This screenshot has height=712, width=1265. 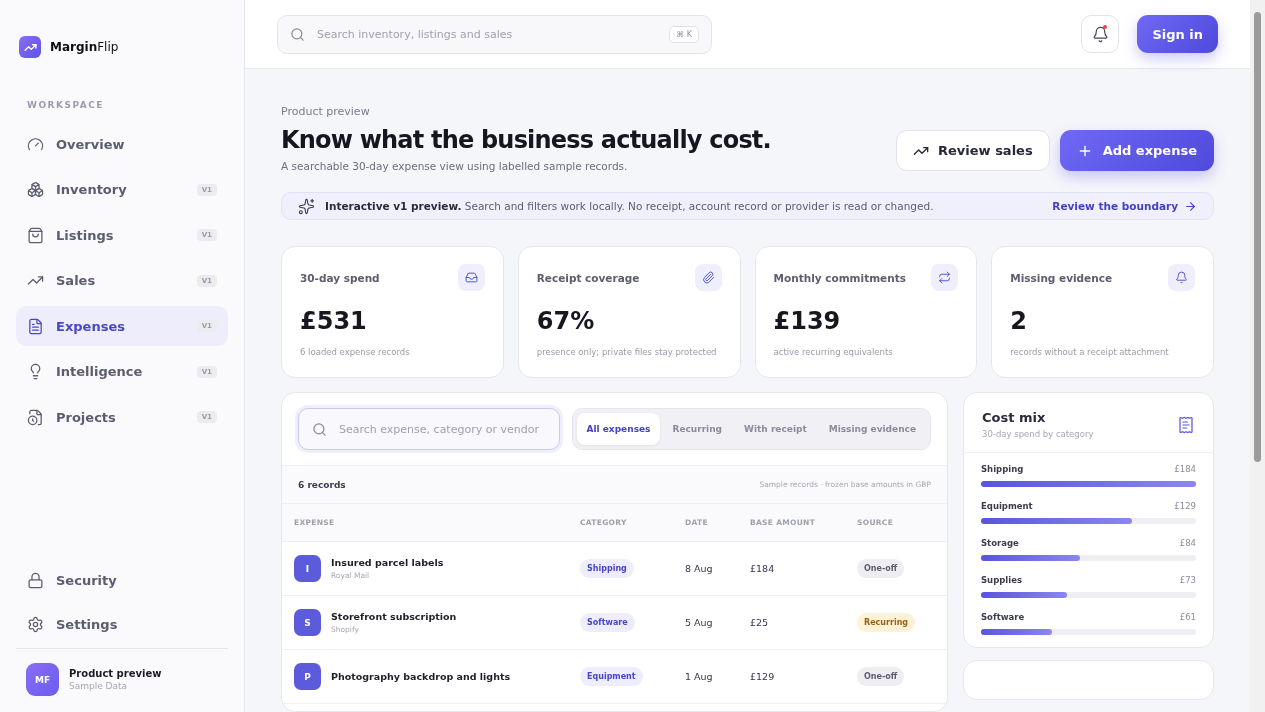 What do you see at coordinates (1061, 277) in the screenshot?
I see `stat-label: Missing evidence` at bounding box center [1061, 277].